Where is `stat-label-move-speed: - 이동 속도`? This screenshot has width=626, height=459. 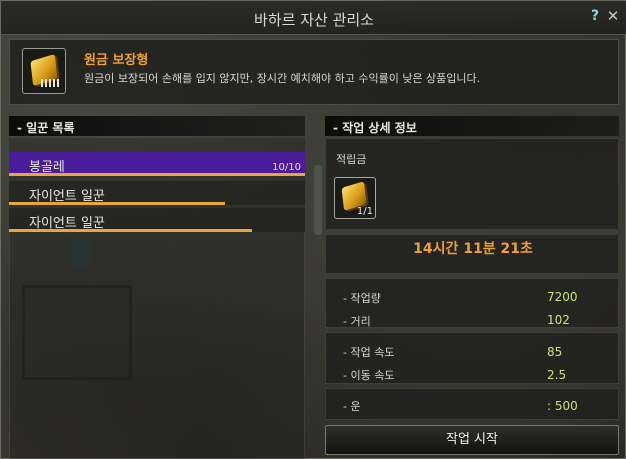
stat-label-move-speed: - 이동 속도 is located at coordinates (369, 375).